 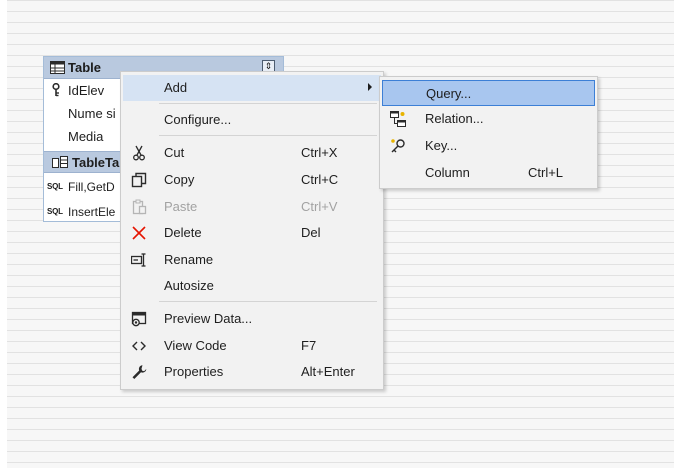 I want to click on menu-item-copy: Copy Ctrl+C, so click(x=252, y=180).